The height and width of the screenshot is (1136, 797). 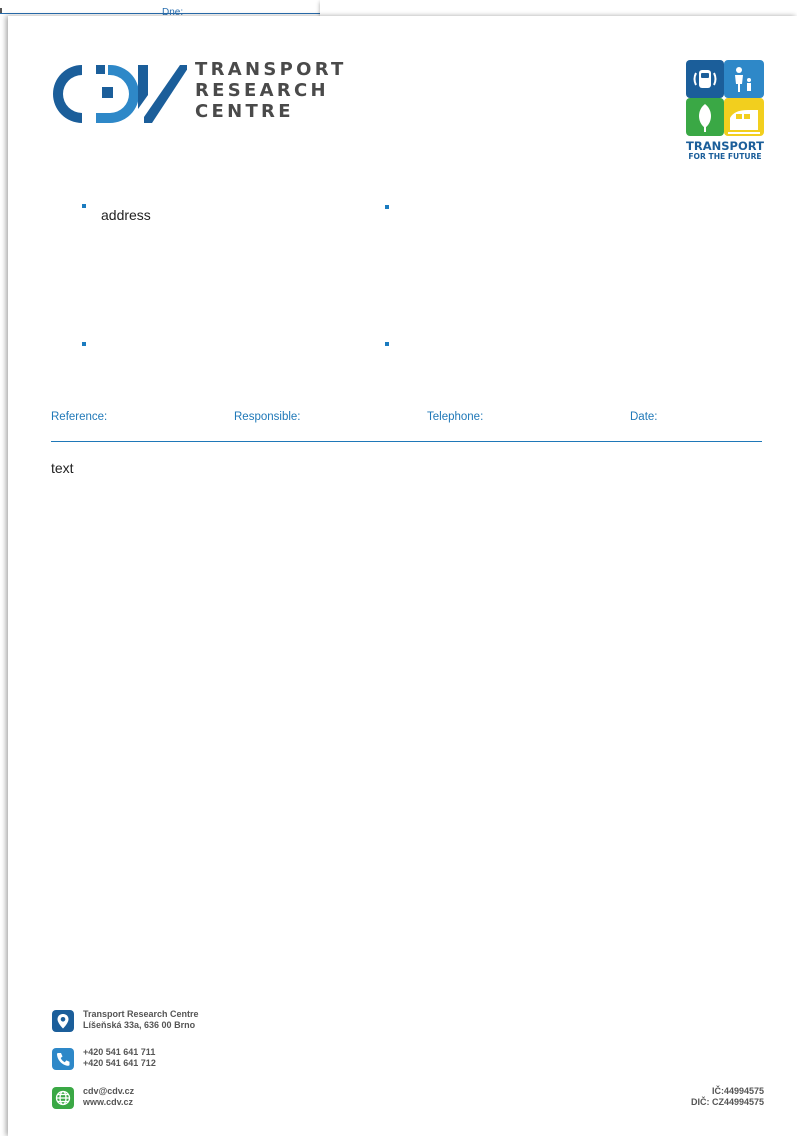 What do you see at coordinates (63, 1021) in the screenshot?
I see `location-pin-icon` at bounding box center [63, 1021].